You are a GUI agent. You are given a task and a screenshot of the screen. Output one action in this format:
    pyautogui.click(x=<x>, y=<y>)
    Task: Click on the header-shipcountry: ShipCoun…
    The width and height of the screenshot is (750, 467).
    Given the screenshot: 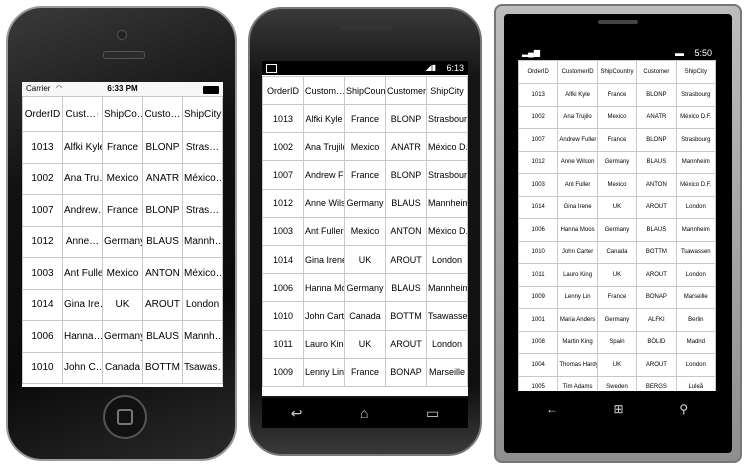 What is the action you would take?
    pyautogui.click(x=365, y=90)
    